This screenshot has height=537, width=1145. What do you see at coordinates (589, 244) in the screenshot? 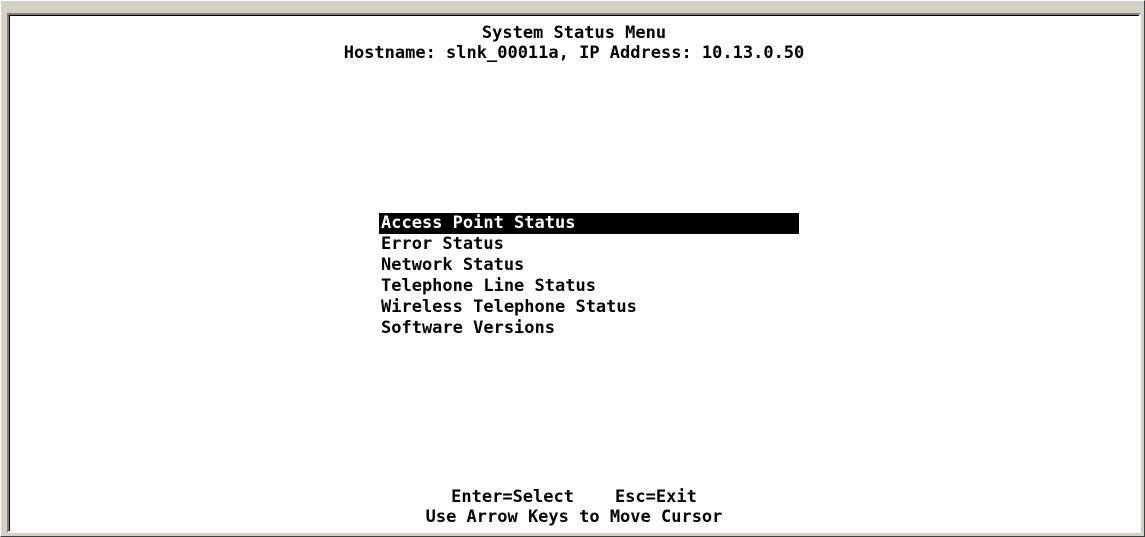
I see `menu-item-error-status: Error Status` at bounding box center [589, 244].